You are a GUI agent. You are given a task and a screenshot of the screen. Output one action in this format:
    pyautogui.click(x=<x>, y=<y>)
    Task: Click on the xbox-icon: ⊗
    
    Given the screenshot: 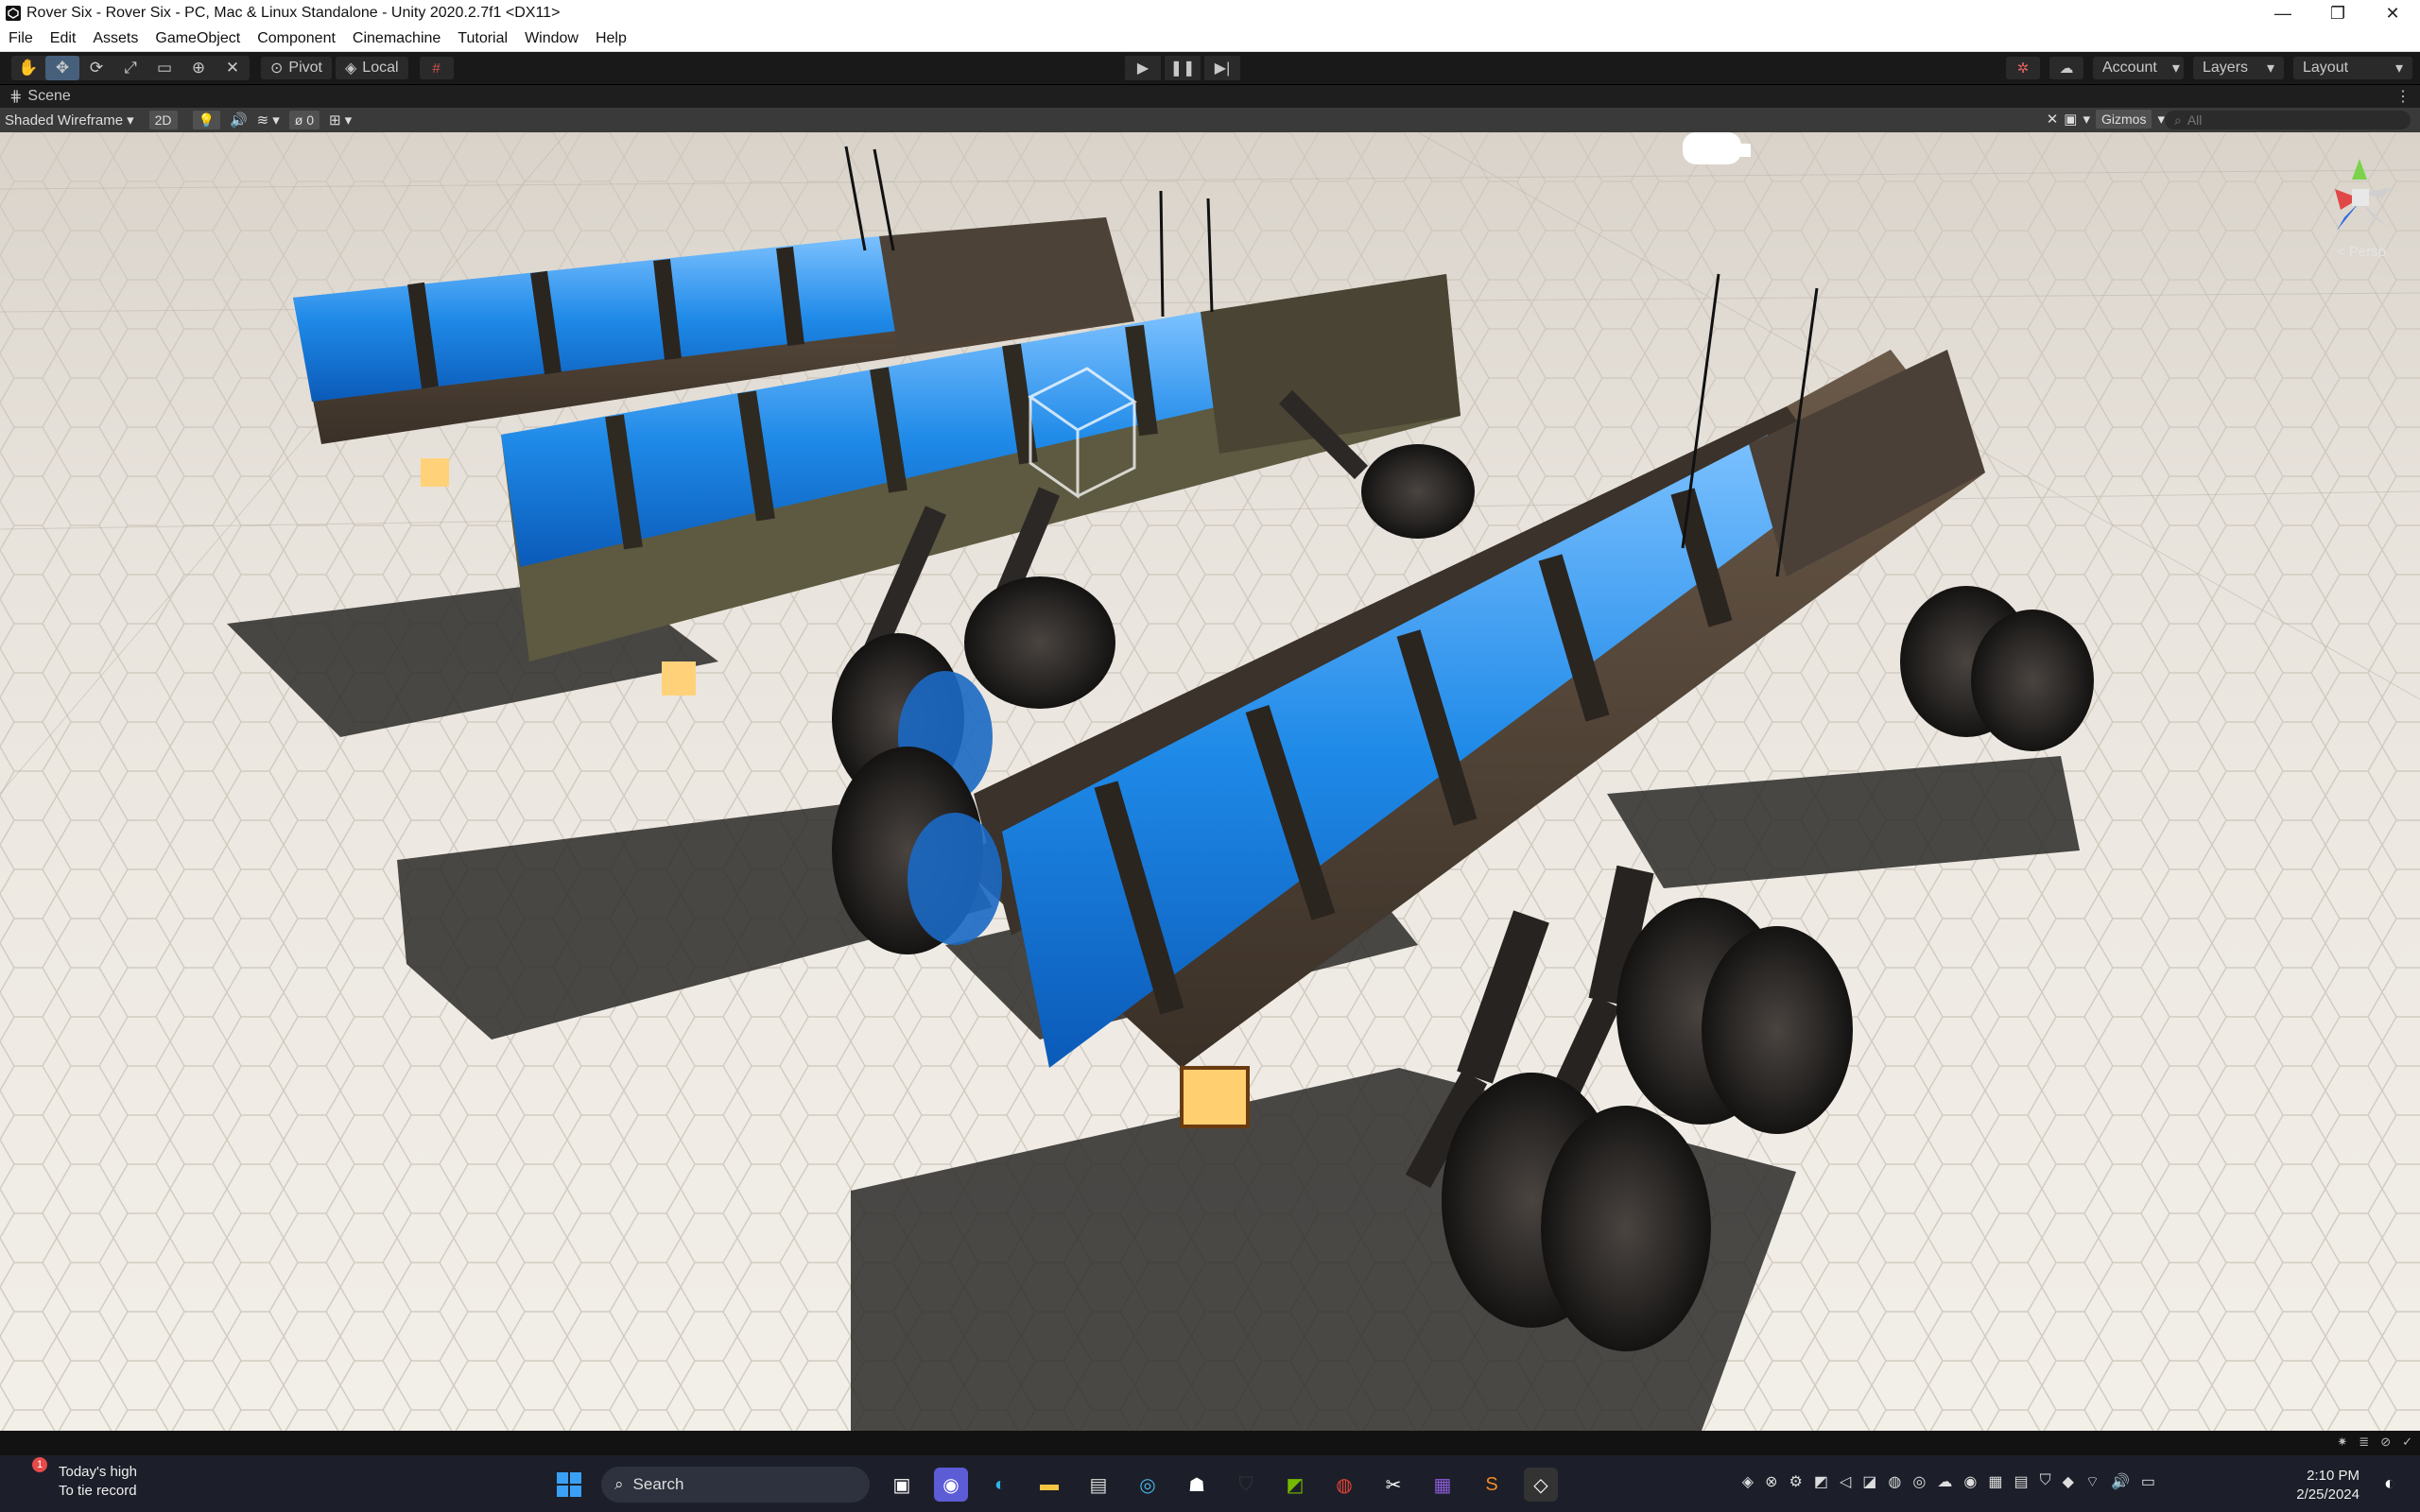 What is the action you would take?
    pyautogui.click(x=1771, y=1481)
    